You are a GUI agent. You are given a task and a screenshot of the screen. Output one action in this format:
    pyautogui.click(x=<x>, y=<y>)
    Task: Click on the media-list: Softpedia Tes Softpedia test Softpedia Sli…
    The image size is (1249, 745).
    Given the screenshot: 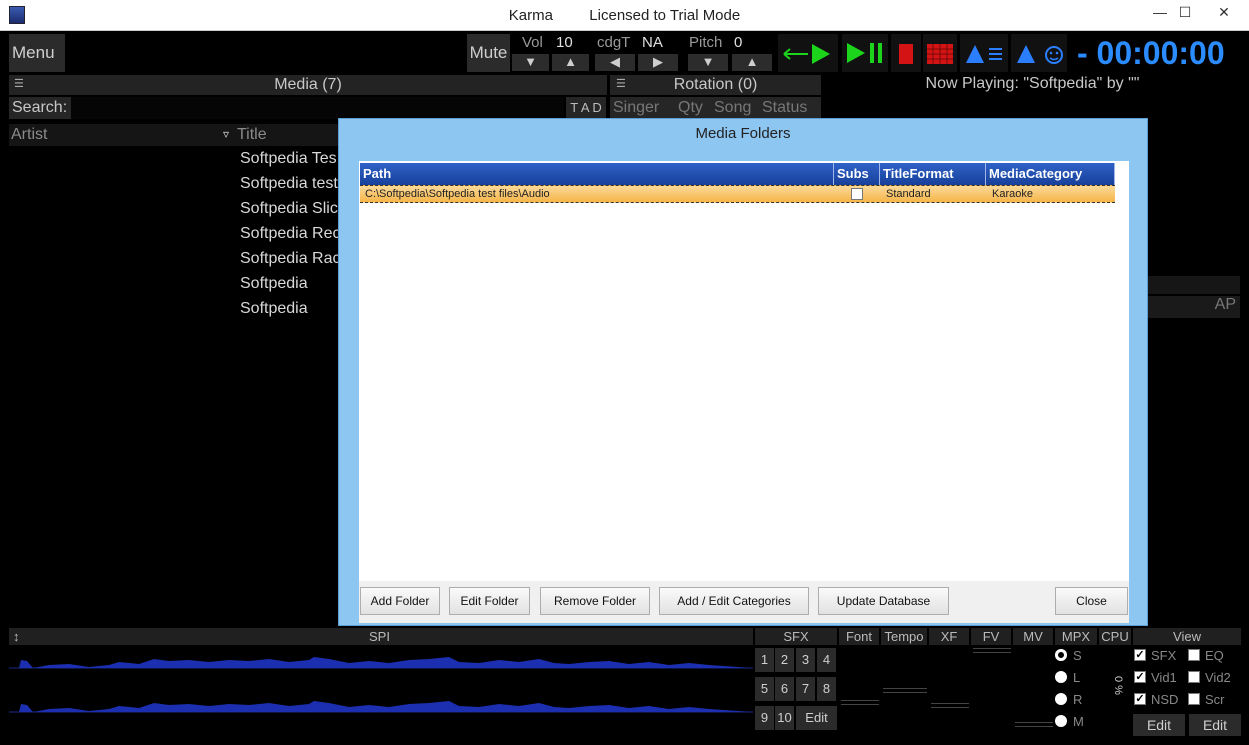 What is the action you would take?
    pyautogui.click(x=289, y=237)
    